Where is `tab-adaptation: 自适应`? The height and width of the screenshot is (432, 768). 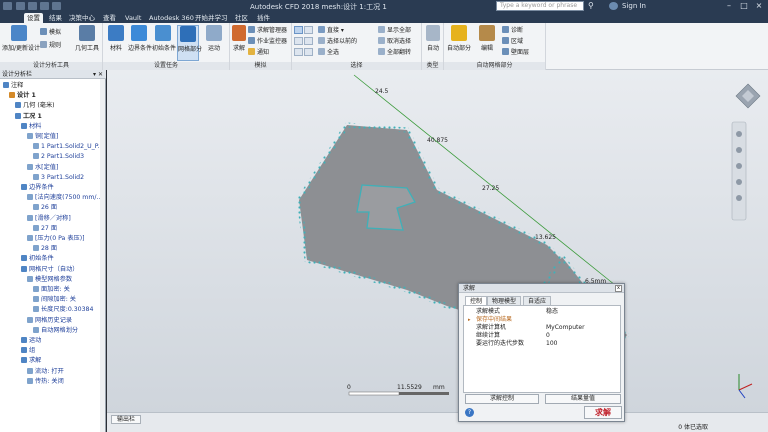
tab-adaptation: 自适应 is located at coordinates (537, 300).